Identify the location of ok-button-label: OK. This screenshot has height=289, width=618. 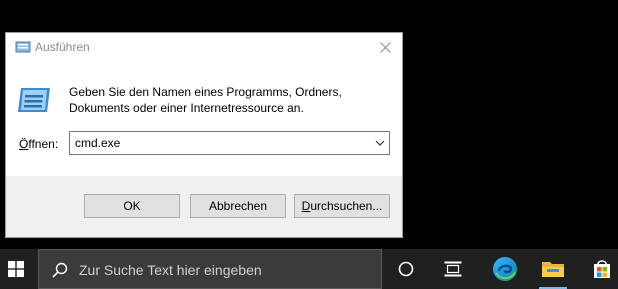
(132, 206).